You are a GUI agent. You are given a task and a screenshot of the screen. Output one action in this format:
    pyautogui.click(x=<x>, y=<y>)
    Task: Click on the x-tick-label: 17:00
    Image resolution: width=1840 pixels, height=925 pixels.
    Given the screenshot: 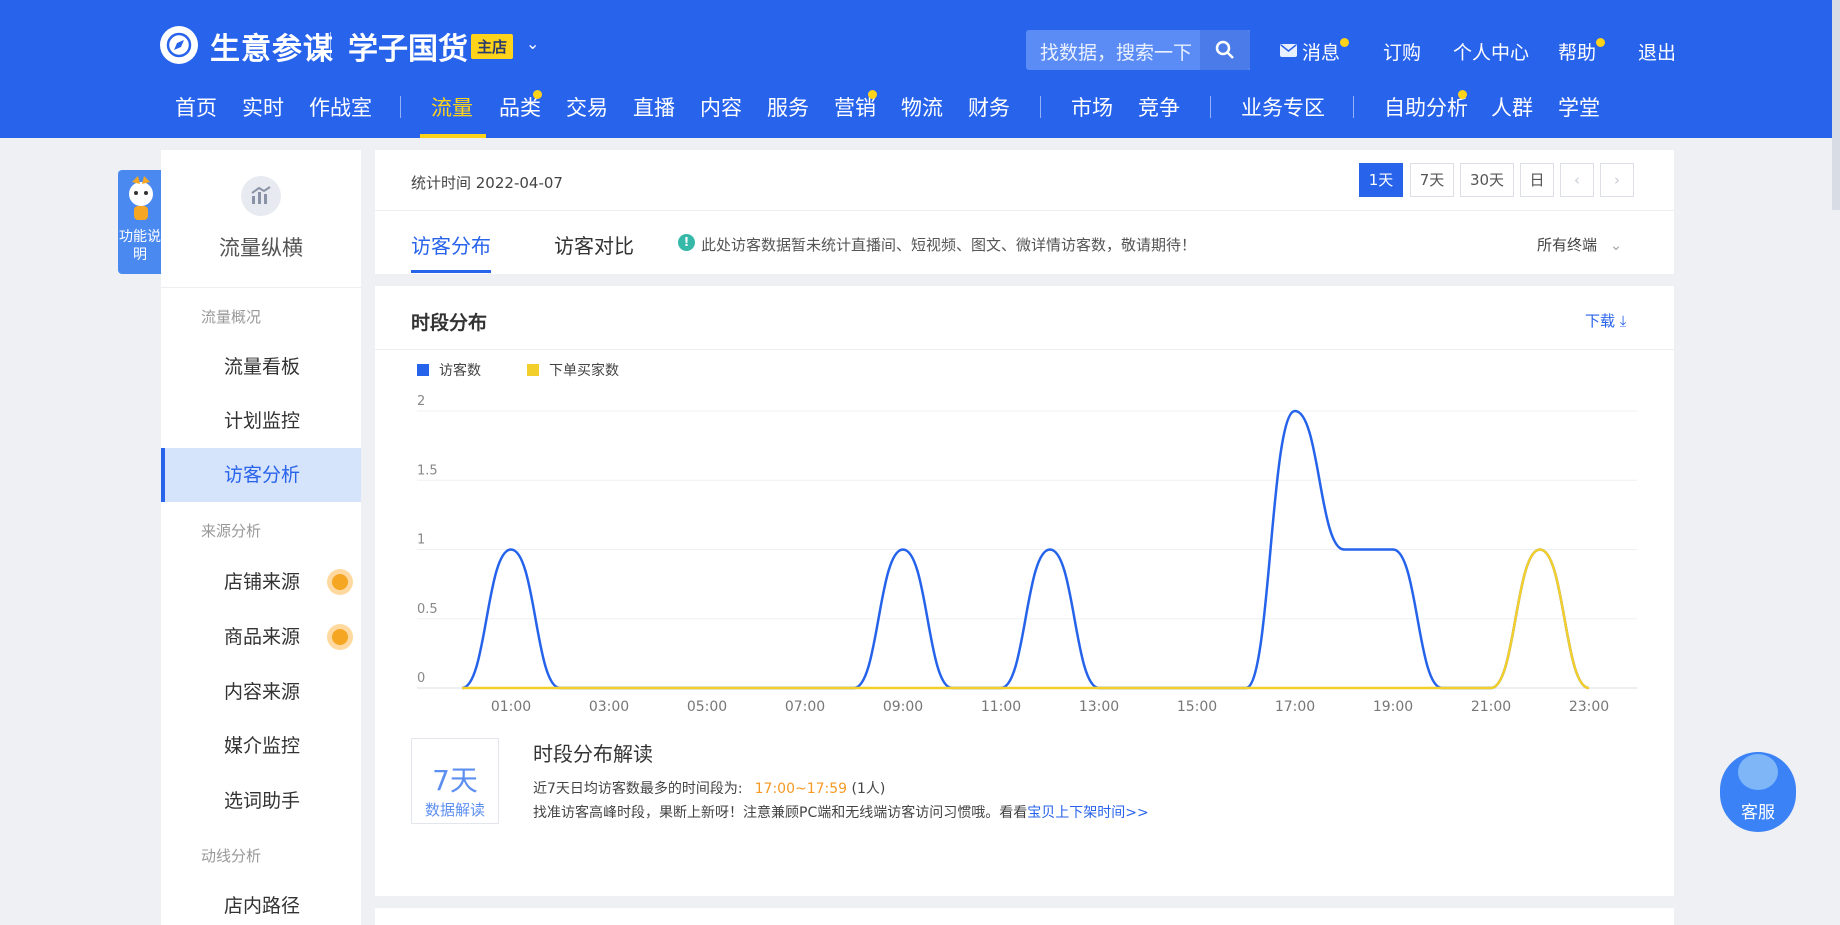 What is the action you would take?
    pyautogui.click(x=1295, y=707)
    